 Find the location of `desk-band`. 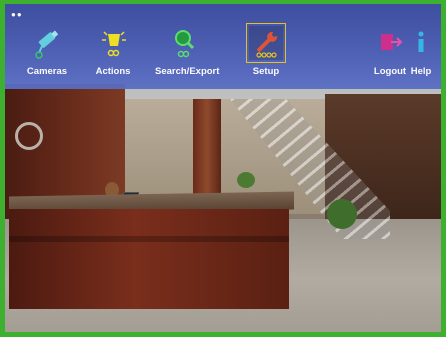

desk-band is located at coordinates (149, 239).